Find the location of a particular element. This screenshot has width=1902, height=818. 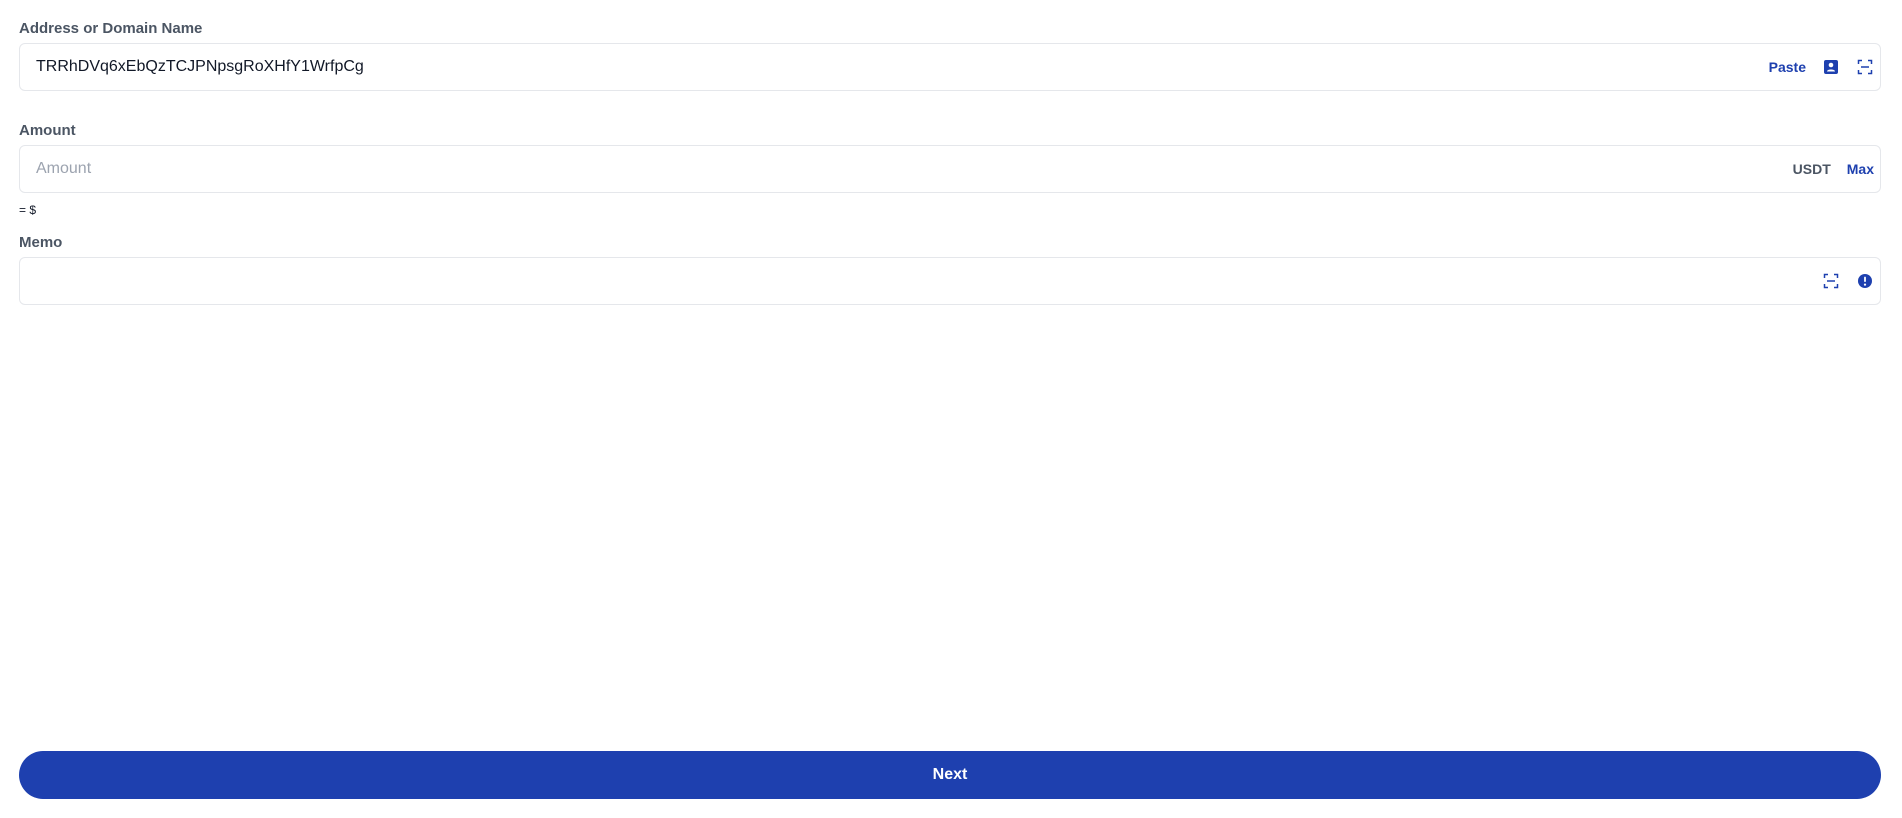

amount-input is located at coordinates (906, 169).